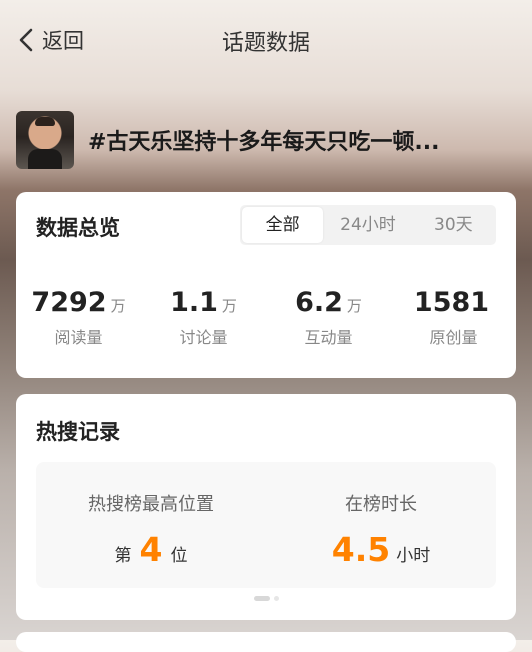  What do you see at coordinates (179, 556) in the screenshot?
I see `peak-suffix: 位` at bounding box center [179, 556].